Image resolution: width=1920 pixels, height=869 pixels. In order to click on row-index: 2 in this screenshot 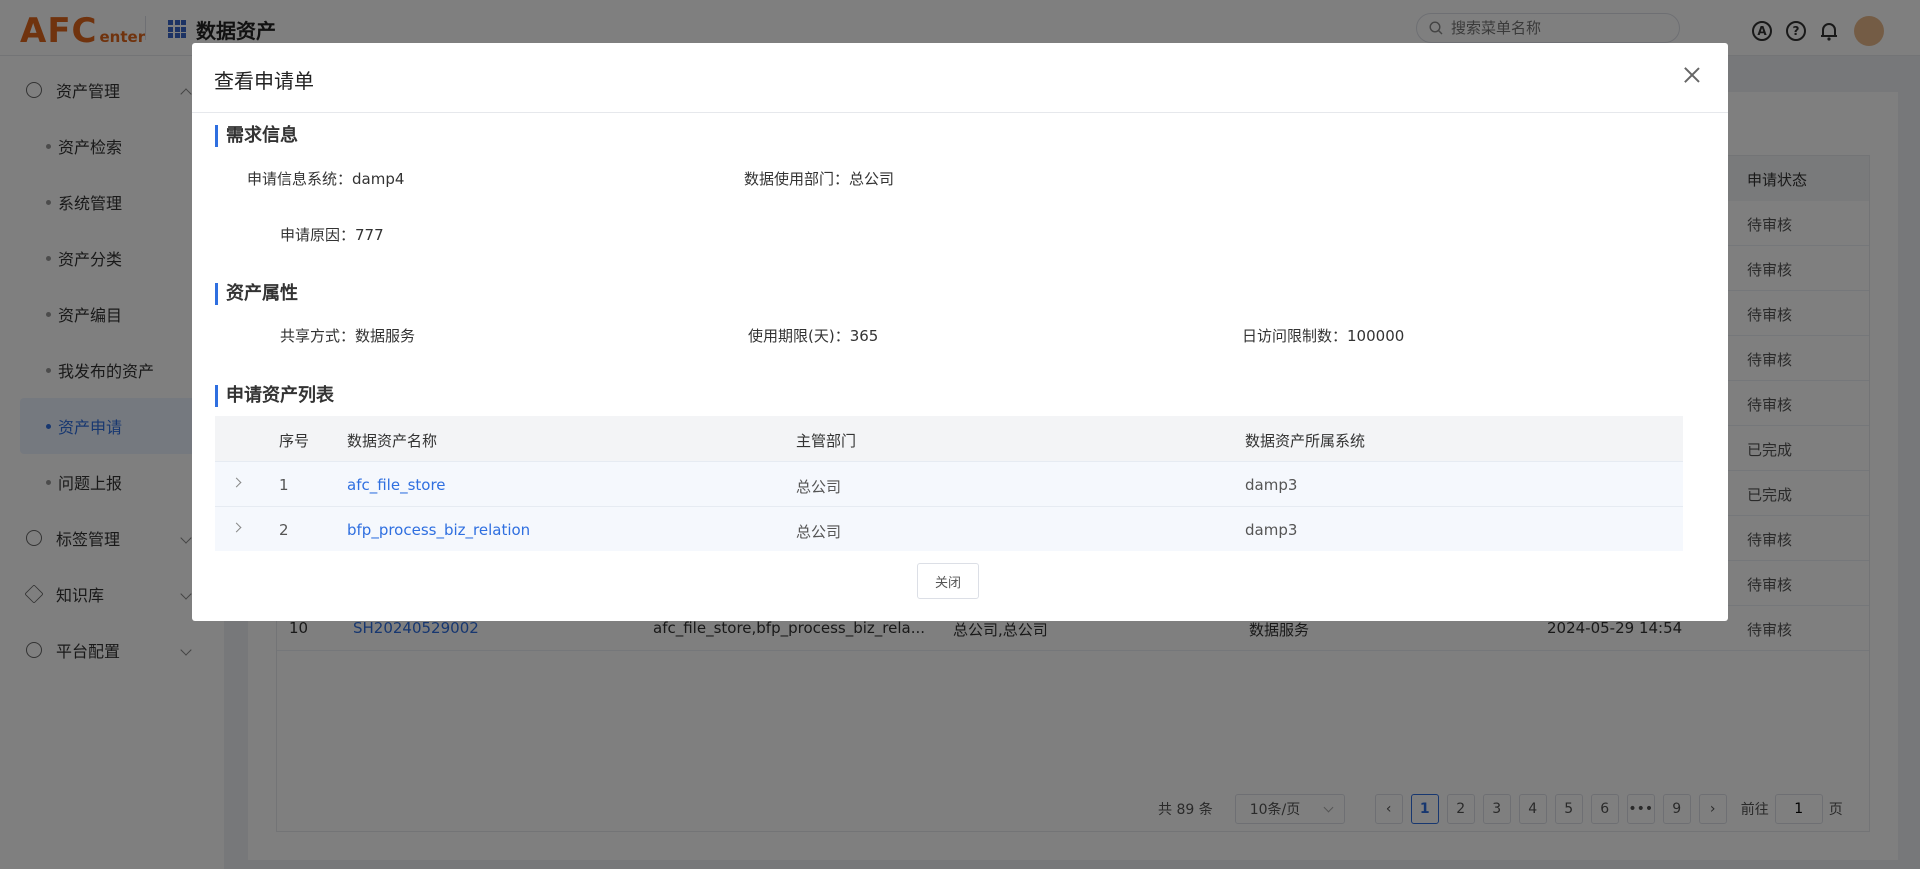, I will do `click(284, 530)`.